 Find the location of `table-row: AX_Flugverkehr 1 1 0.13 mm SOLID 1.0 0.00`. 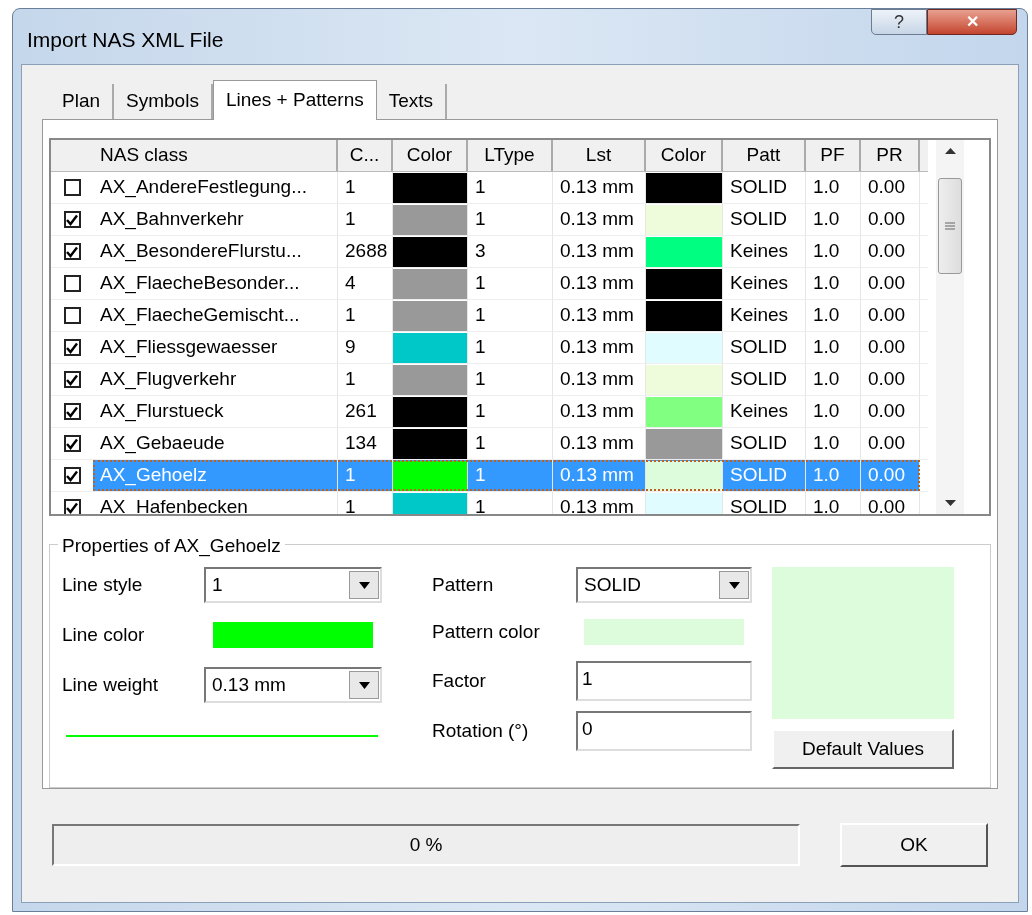

table-row: AX_Flugverkehr 1 1 0.13 mm SOLID 1.0 0.00 is located at coordinates (506, 379).